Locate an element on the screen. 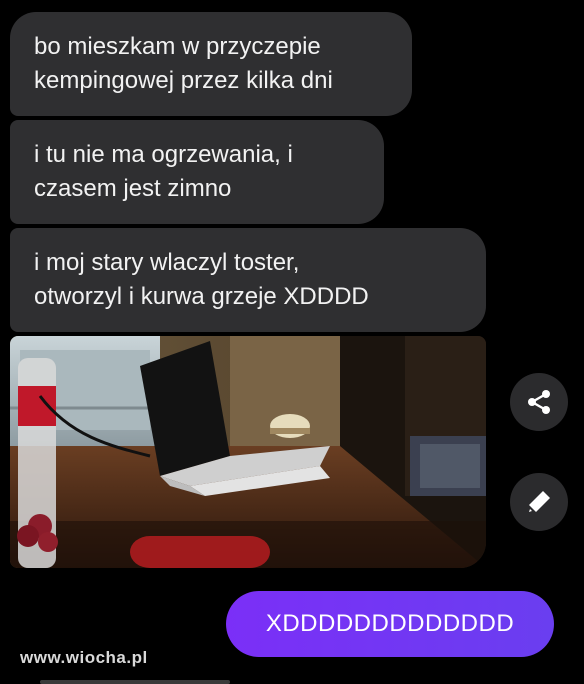  pencil-icon is located at coordinates (539, 501).